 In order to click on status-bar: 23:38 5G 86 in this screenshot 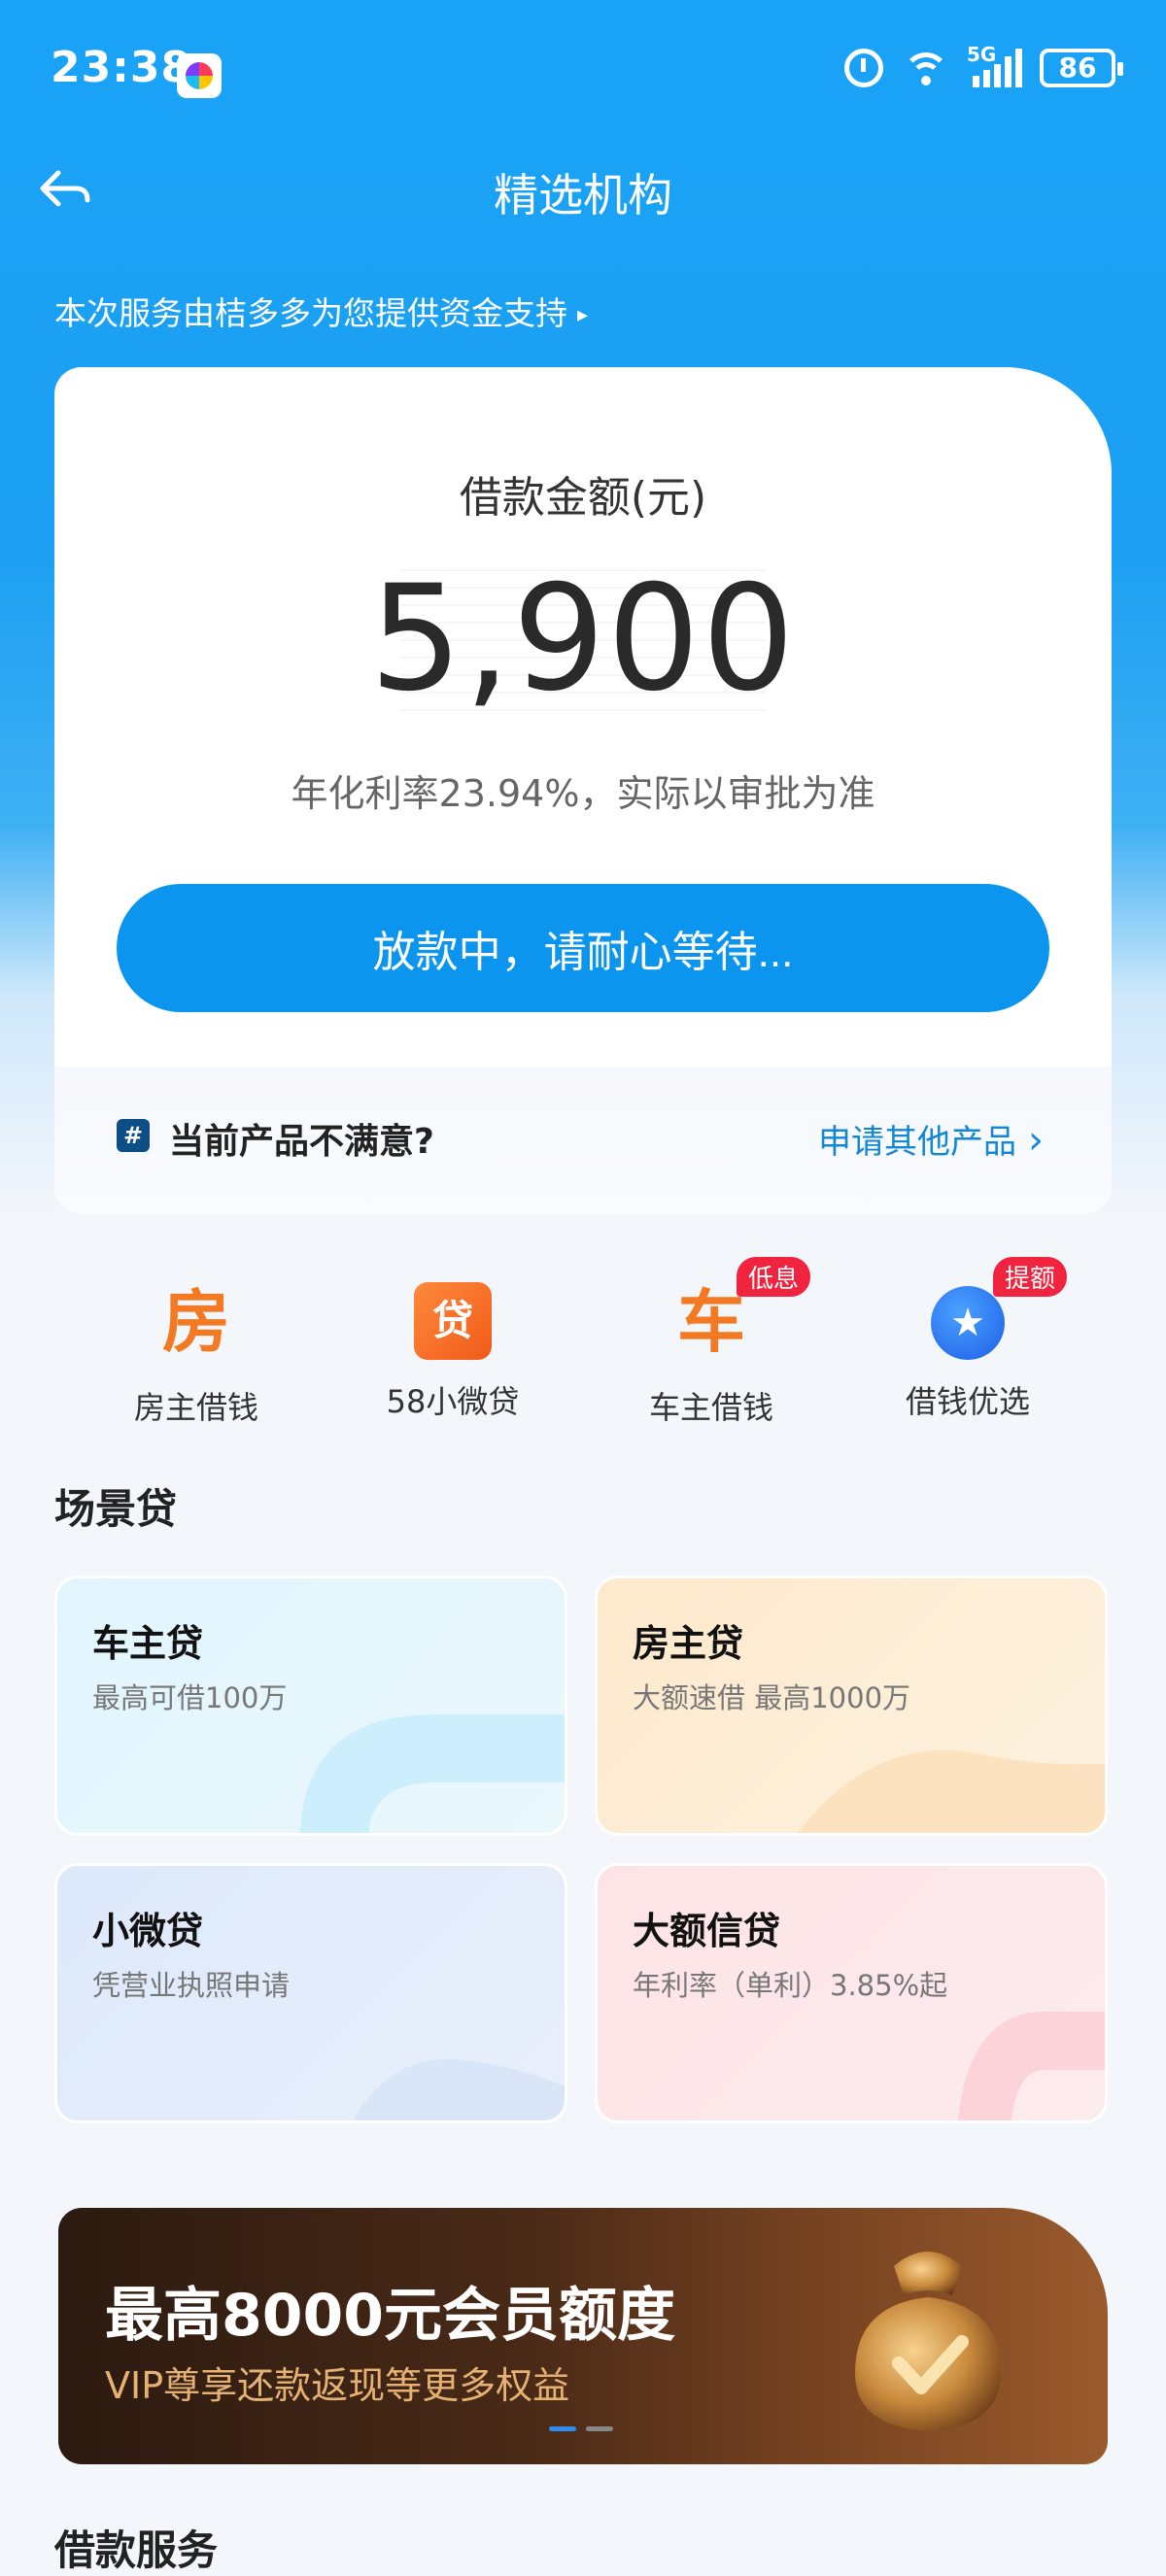, I will do `click(583, 73)`.